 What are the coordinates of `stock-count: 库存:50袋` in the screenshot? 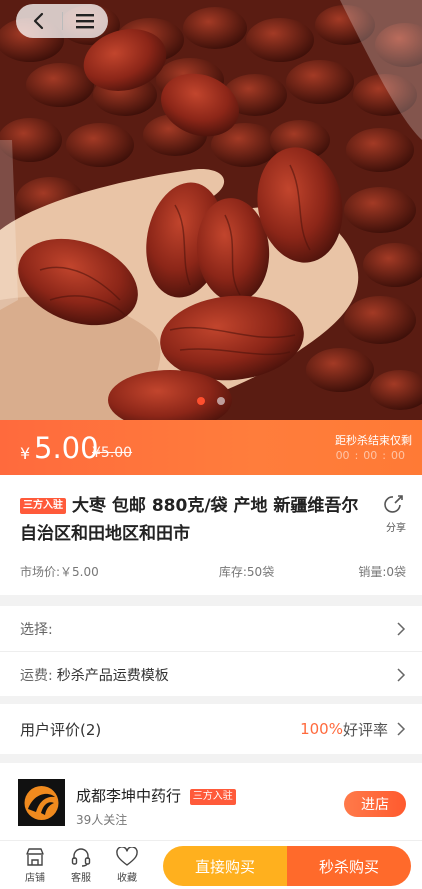 It's located at (246, 572).